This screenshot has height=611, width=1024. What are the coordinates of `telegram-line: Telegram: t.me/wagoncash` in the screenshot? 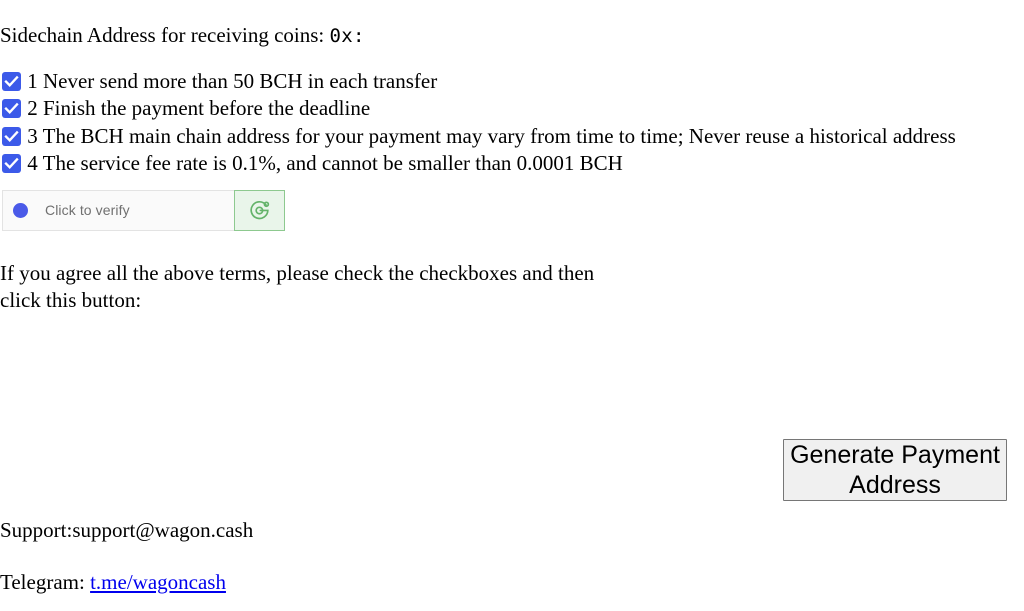 It's located at (126, 583).